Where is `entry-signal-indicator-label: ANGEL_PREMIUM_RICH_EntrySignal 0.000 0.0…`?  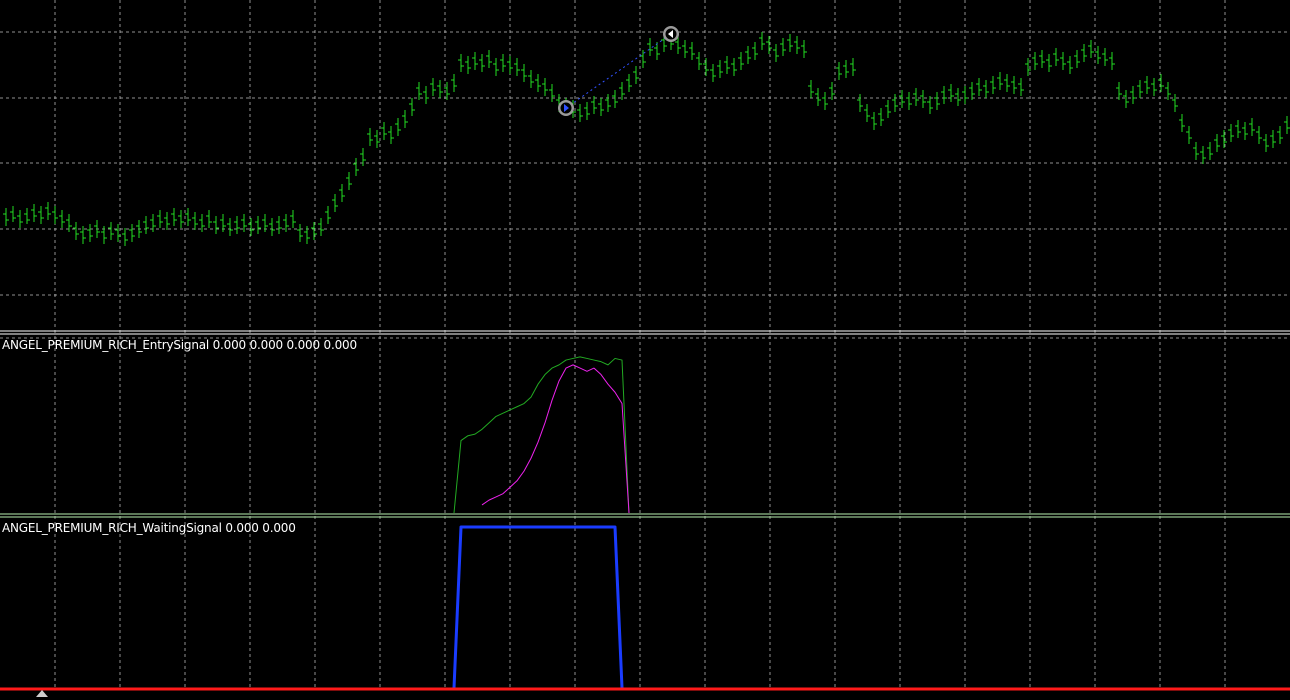 entry-signal-indicator-label: ANGEL_PREMIUM_RICH_EntrySignal 0.000 0.0… is located at coordinates (179, 345).